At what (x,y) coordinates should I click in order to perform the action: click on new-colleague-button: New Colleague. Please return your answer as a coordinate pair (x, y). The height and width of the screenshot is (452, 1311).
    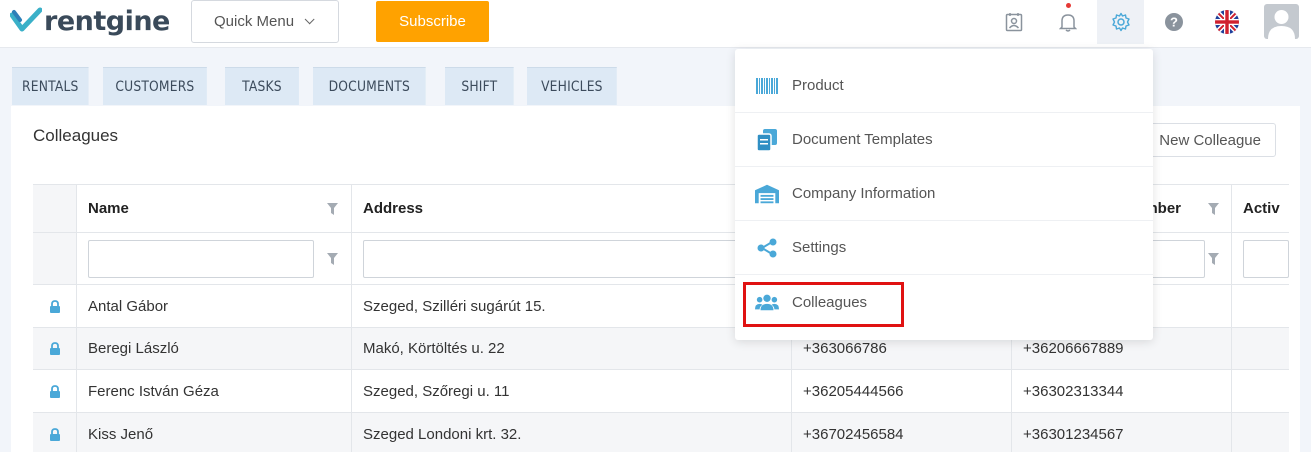
    Looking at the image, I should click on (1212, 140).